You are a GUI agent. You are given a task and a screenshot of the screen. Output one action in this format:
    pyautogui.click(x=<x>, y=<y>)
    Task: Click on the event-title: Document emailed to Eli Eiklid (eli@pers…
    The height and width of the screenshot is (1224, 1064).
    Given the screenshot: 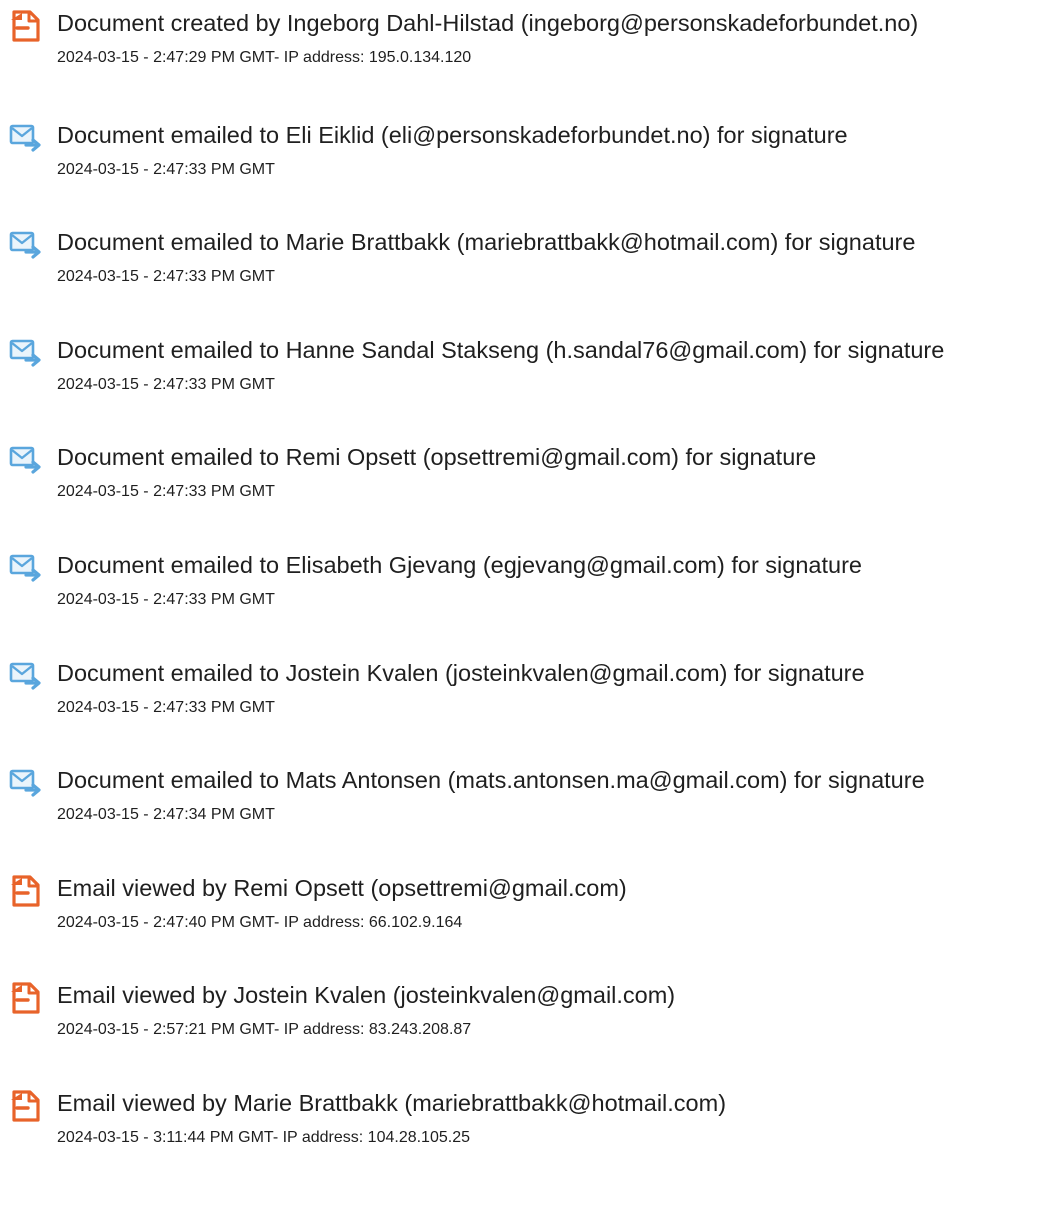 What is the action you would take?
    pyautogui.click(x=452, y=135)
    